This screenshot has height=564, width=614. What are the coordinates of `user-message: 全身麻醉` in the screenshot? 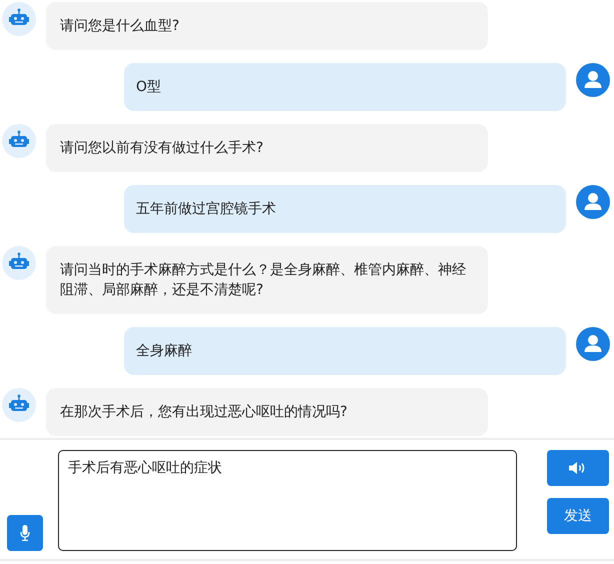 It's located at (345, 351).